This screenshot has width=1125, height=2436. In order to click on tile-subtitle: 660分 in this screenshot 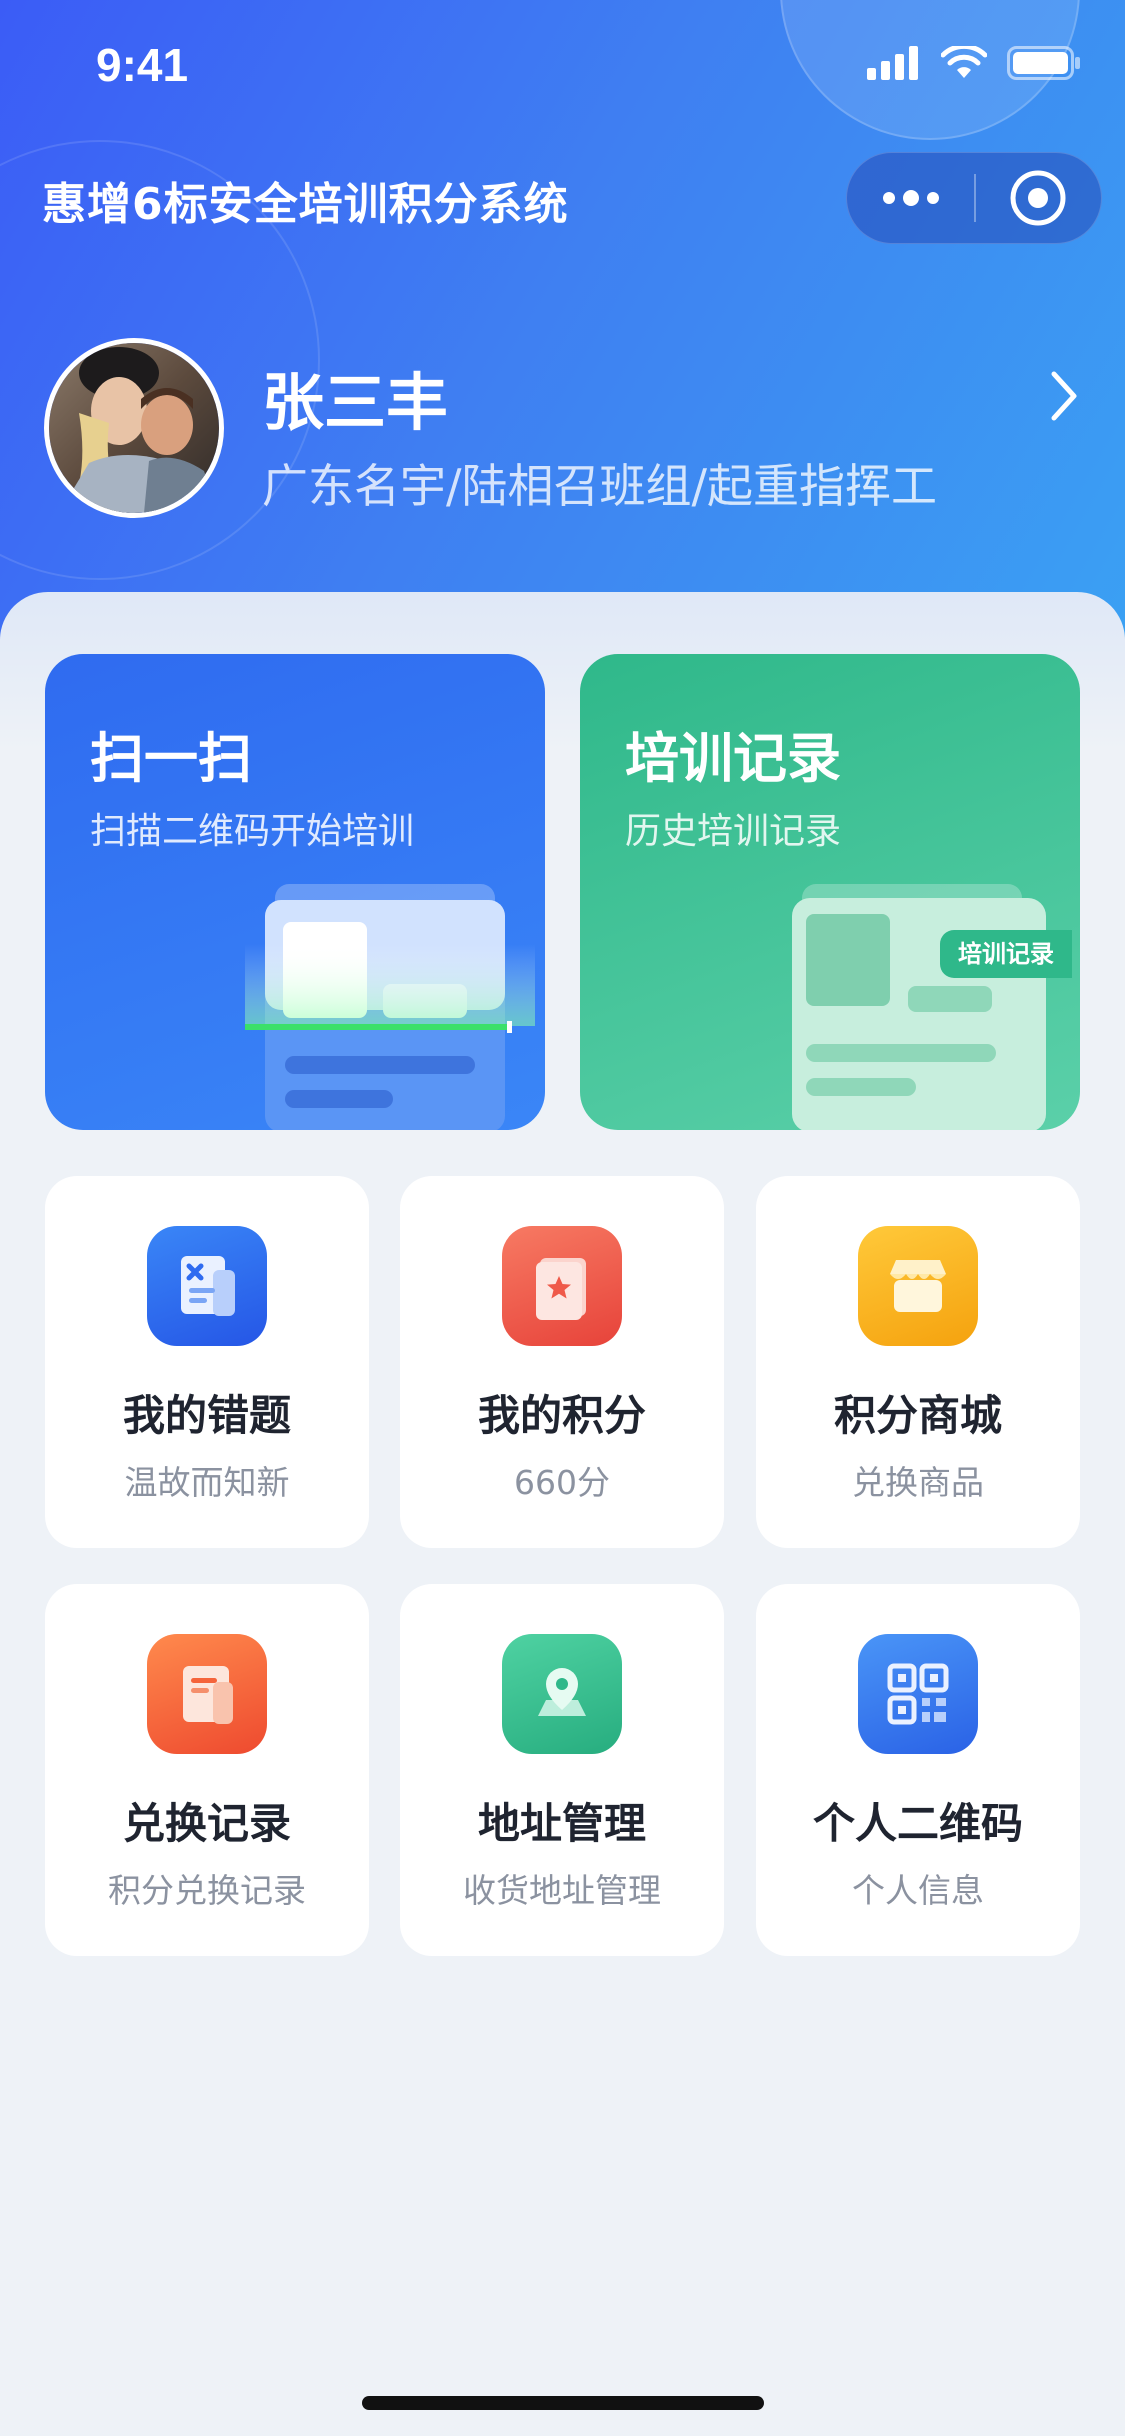, I will do `click(562, 1482)`.